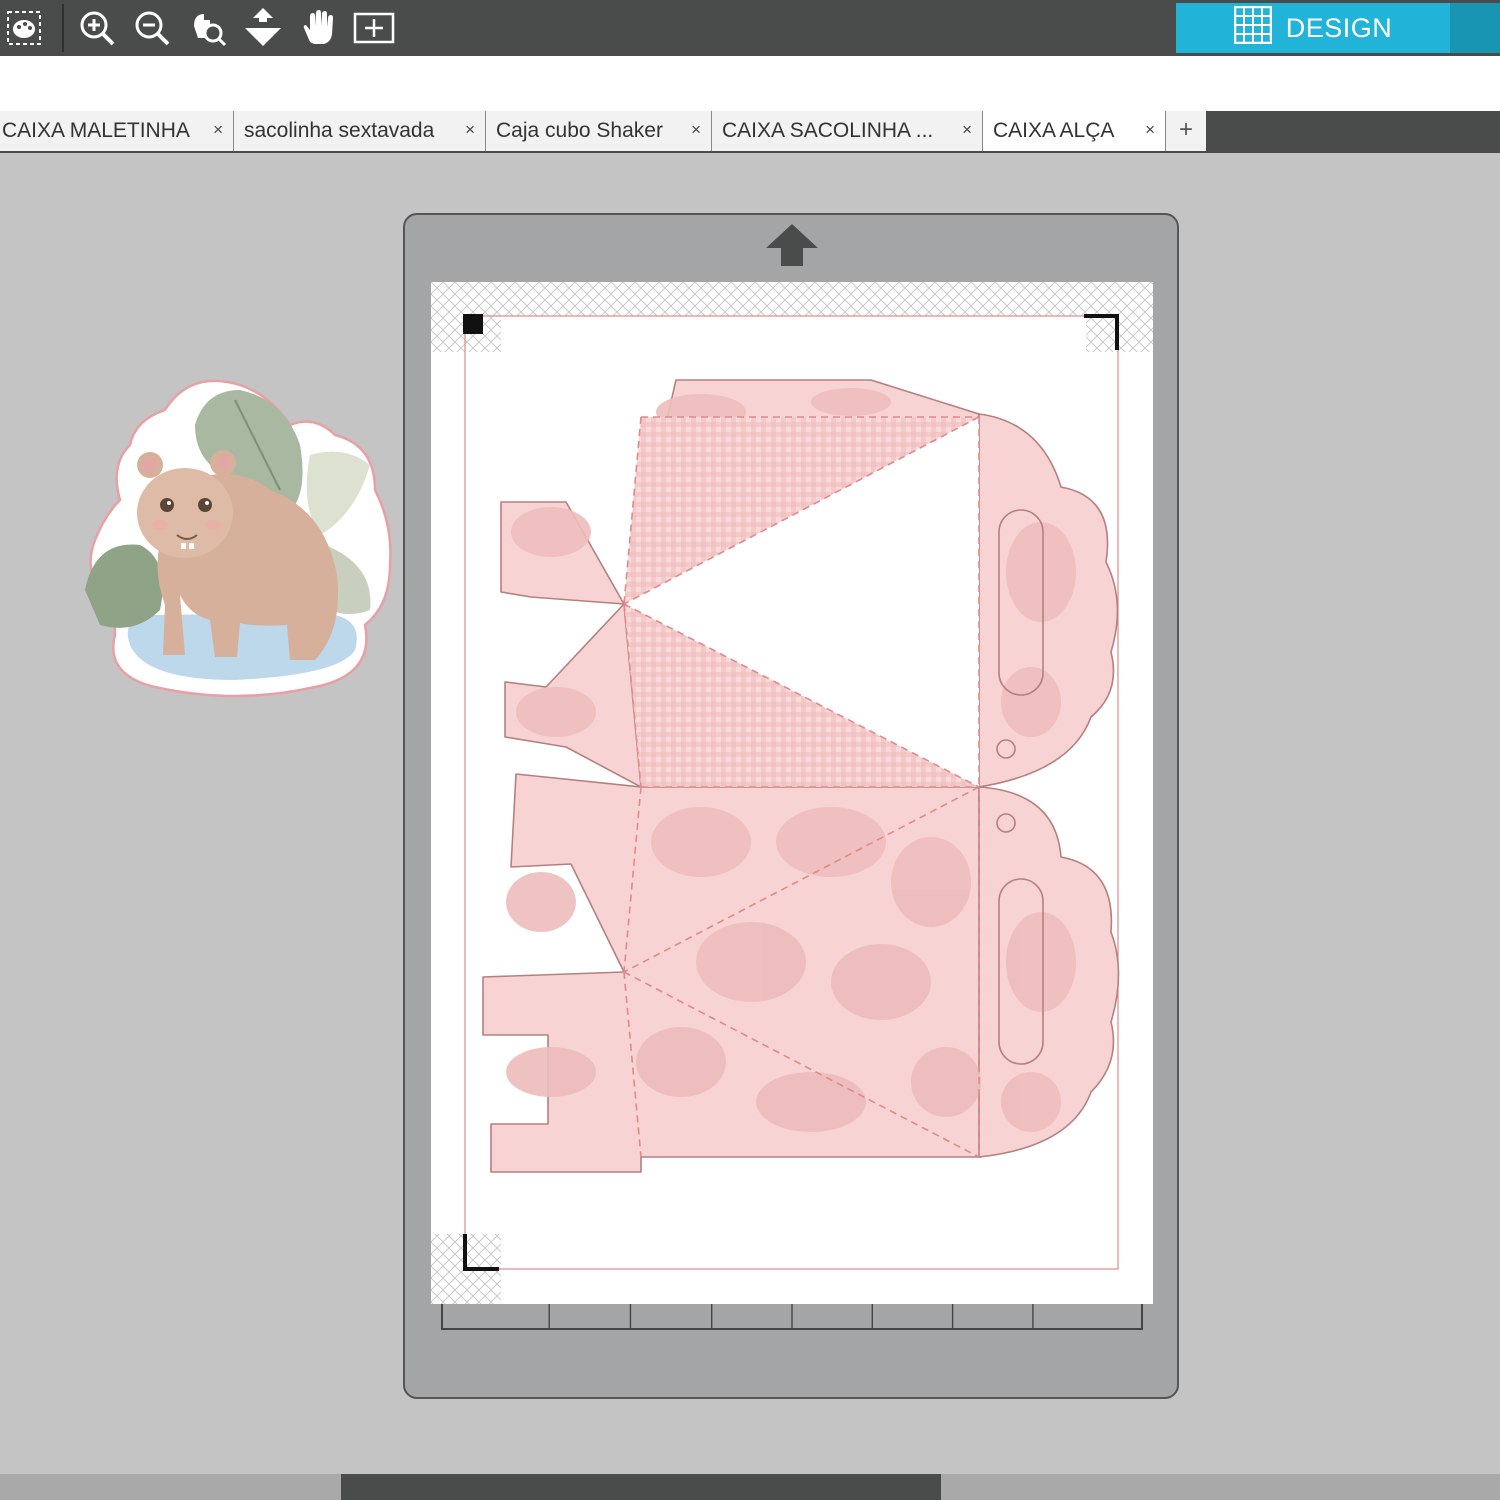  What do you see at coordinates (374, 28) in the screenshot?
I see `fit-to-page-icon` at bounding box center [374, 28].